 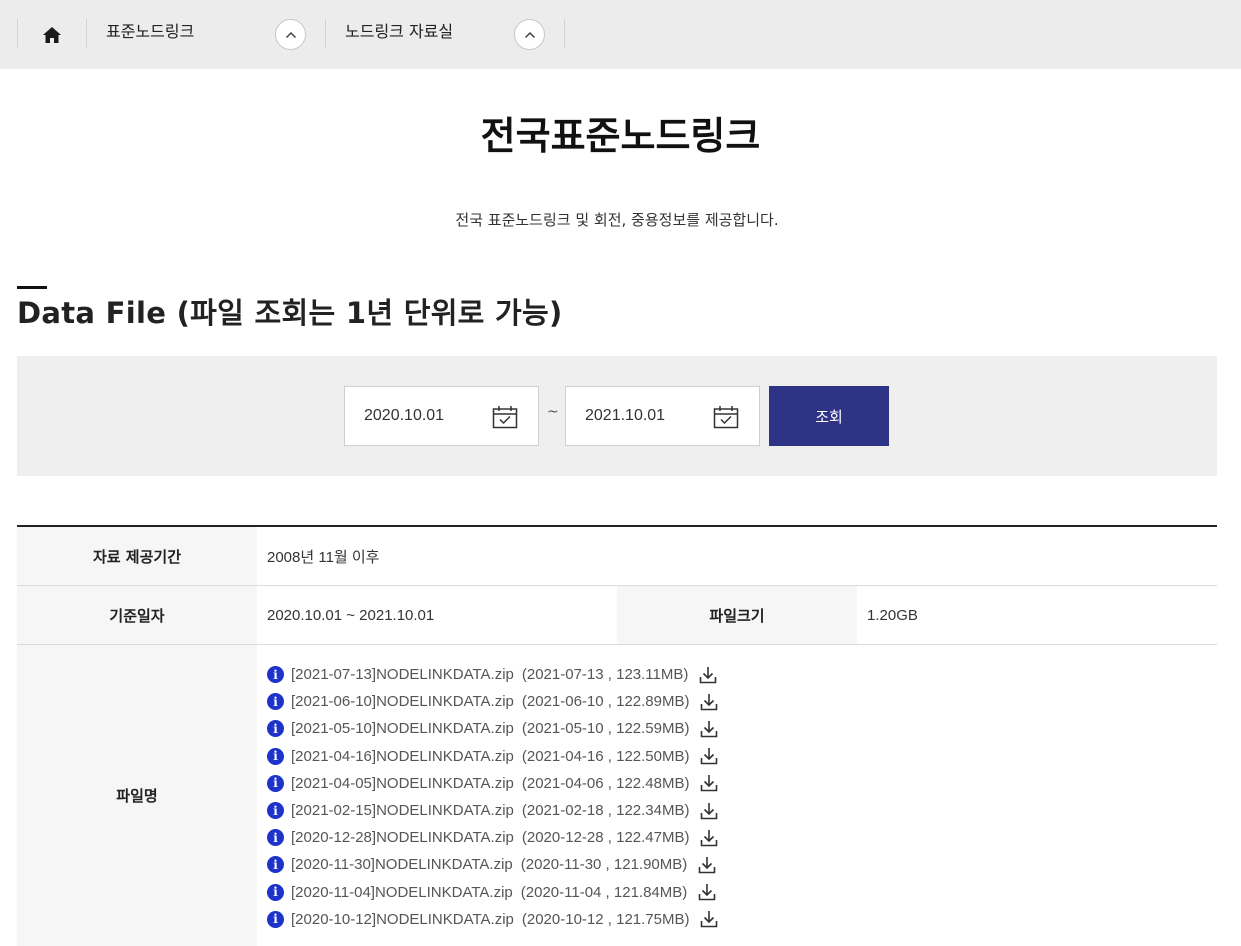 What do you see at coordinates (617, 220) in the screenshot?
I see `page-description: 전국 표준노드링크 및 회전, 중용정보를 제공합니다.` at bounding box center [617, 220].